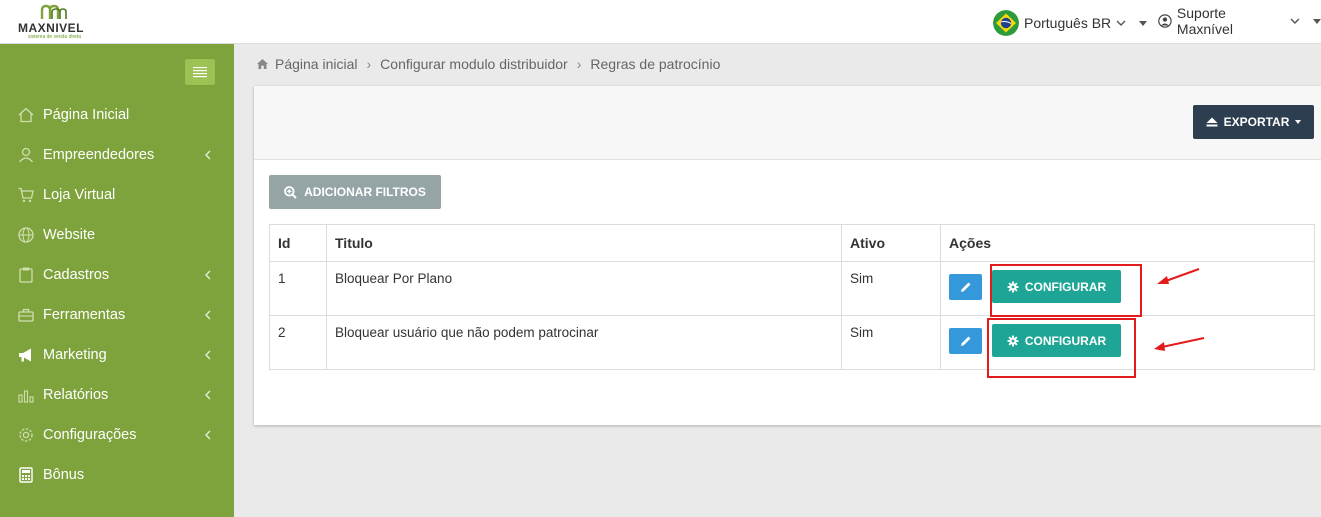 The width and height of the screenshot is (1321, 517). Describe the element at coordinates (26, 355) in the screenshot. I see `megaphone-icon` at that location.